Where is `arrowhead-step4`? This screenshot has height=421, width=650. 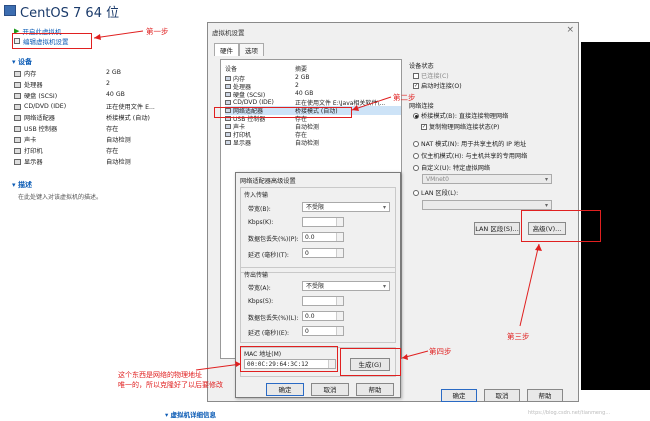 arrowhead-step4 is located at coordinates (405, 357).